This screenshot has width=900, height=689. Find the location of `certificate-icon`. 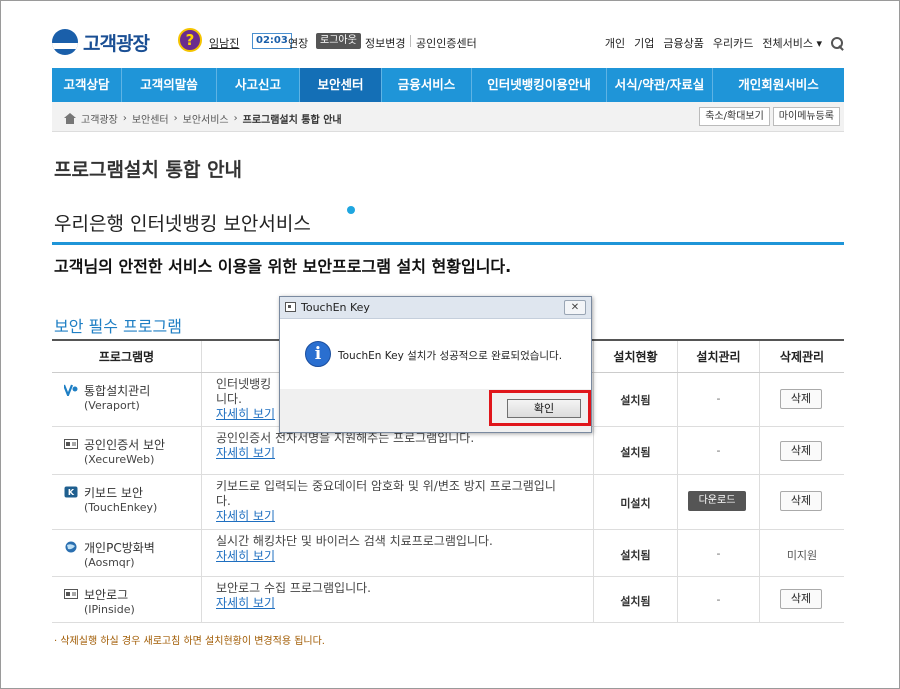

certificate-icon is located at coordinates (71, 444).